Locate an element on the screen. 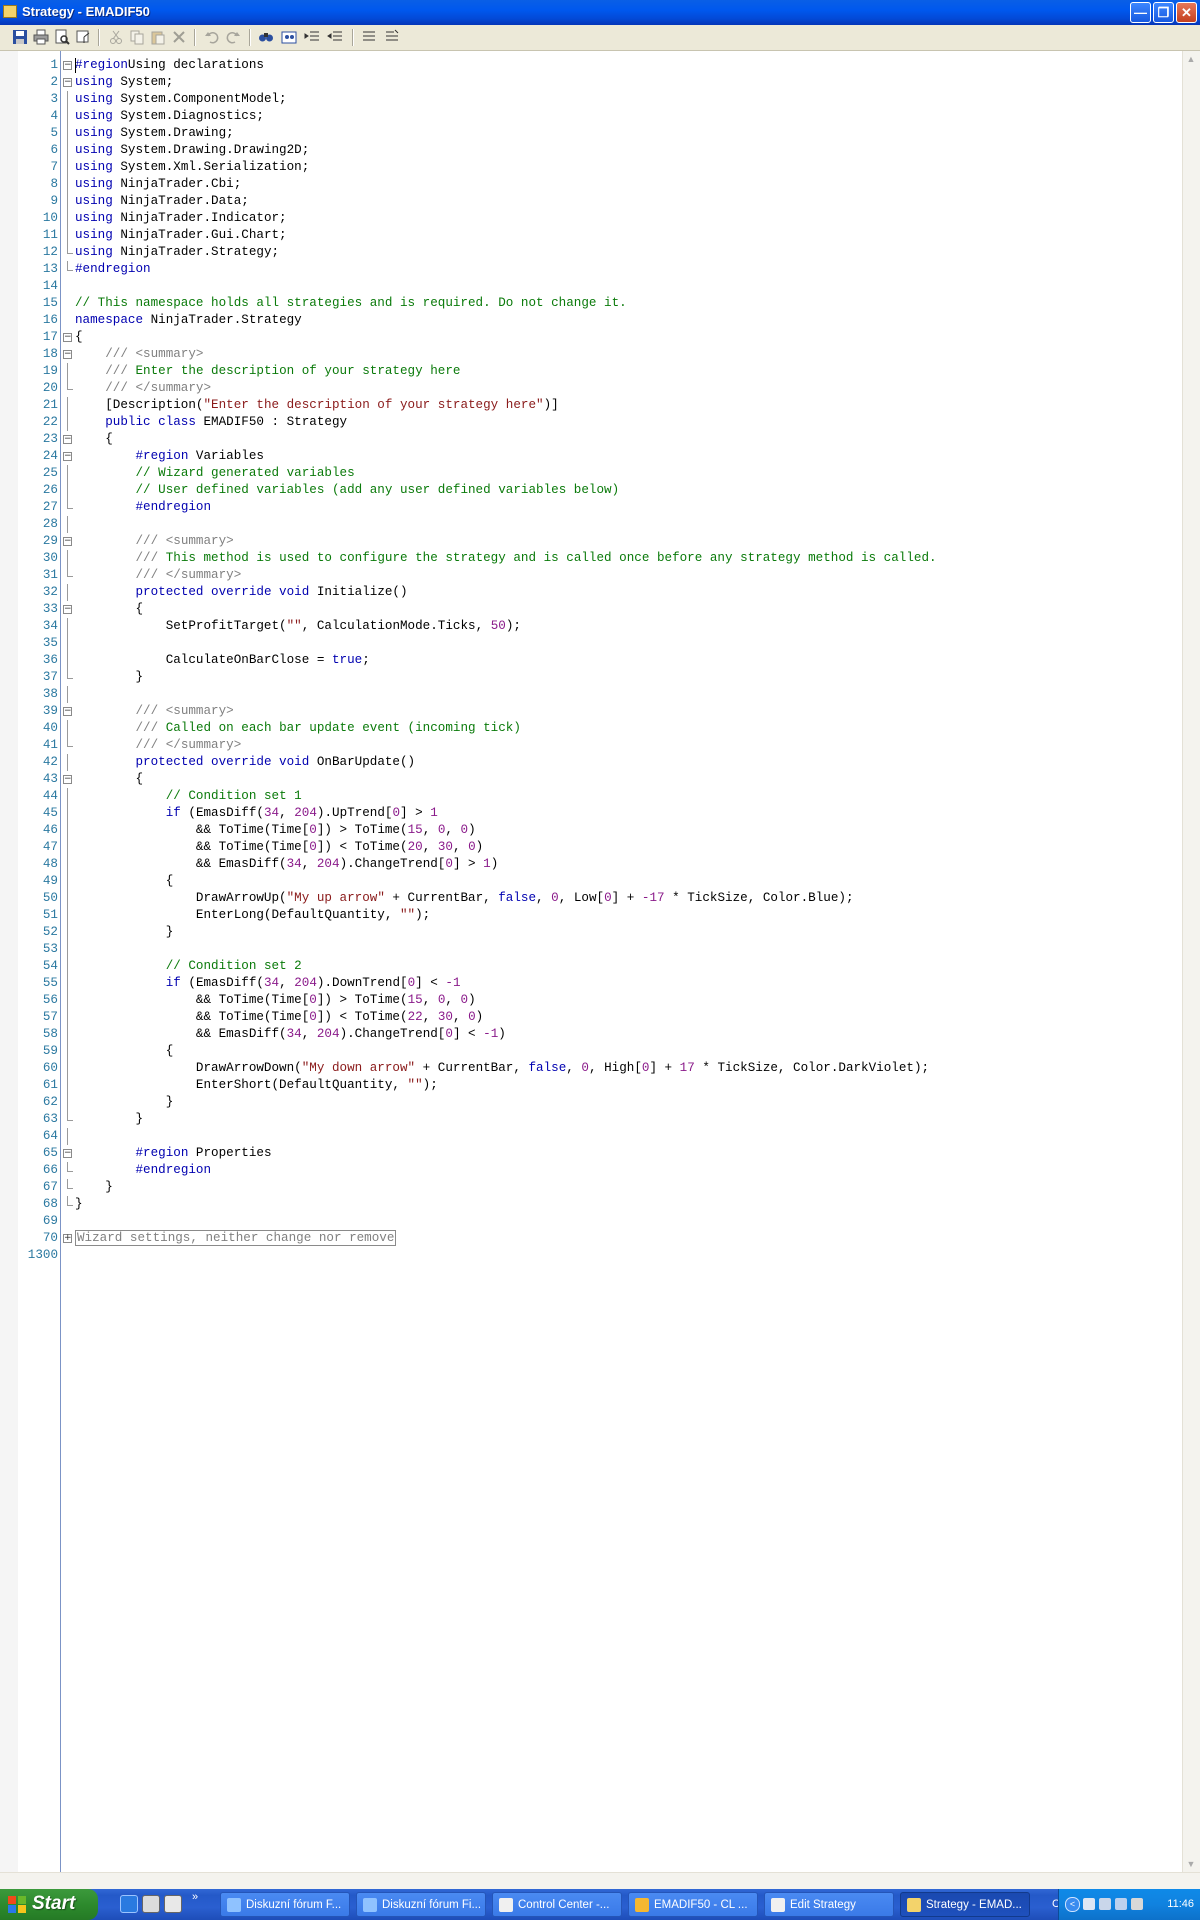  minimize-button: — is located at coordinates (1140, 12).